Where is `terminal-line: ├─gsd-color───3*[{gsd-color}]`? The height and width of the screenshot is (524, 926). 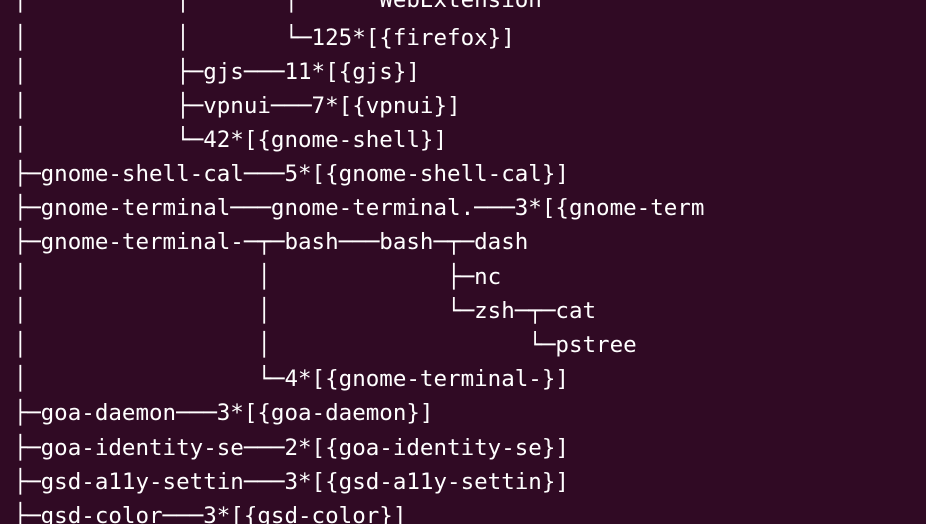
terminal-line: ├─gsd-color───3*[{gsd-color}] is located at coordinates (203, 513).